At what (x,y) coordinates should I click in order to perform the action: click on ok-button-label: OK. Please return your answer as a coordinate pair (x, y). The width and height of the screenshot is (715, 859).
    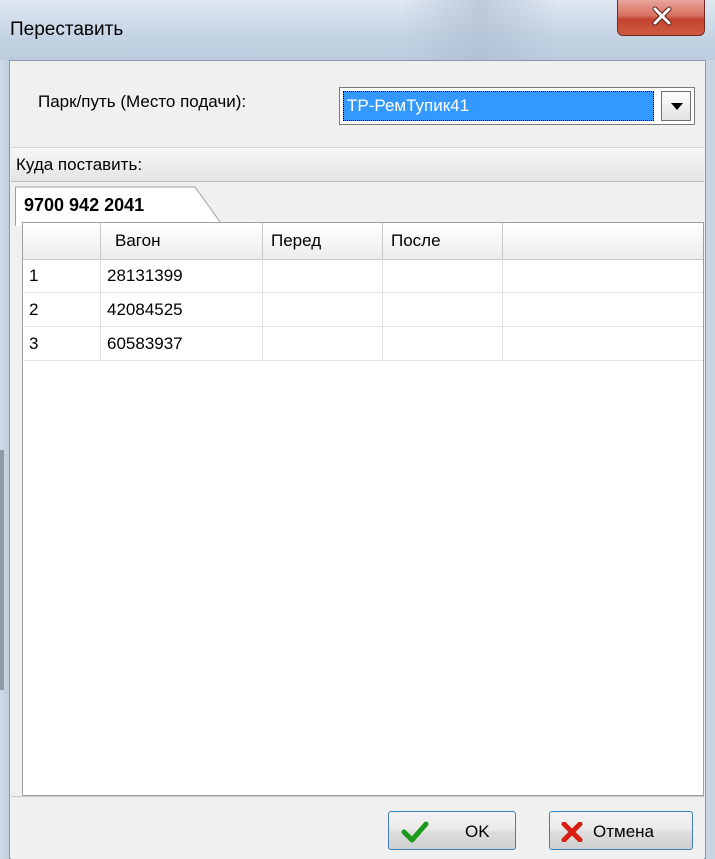
    Looking at the image, I should click on (477, 831).